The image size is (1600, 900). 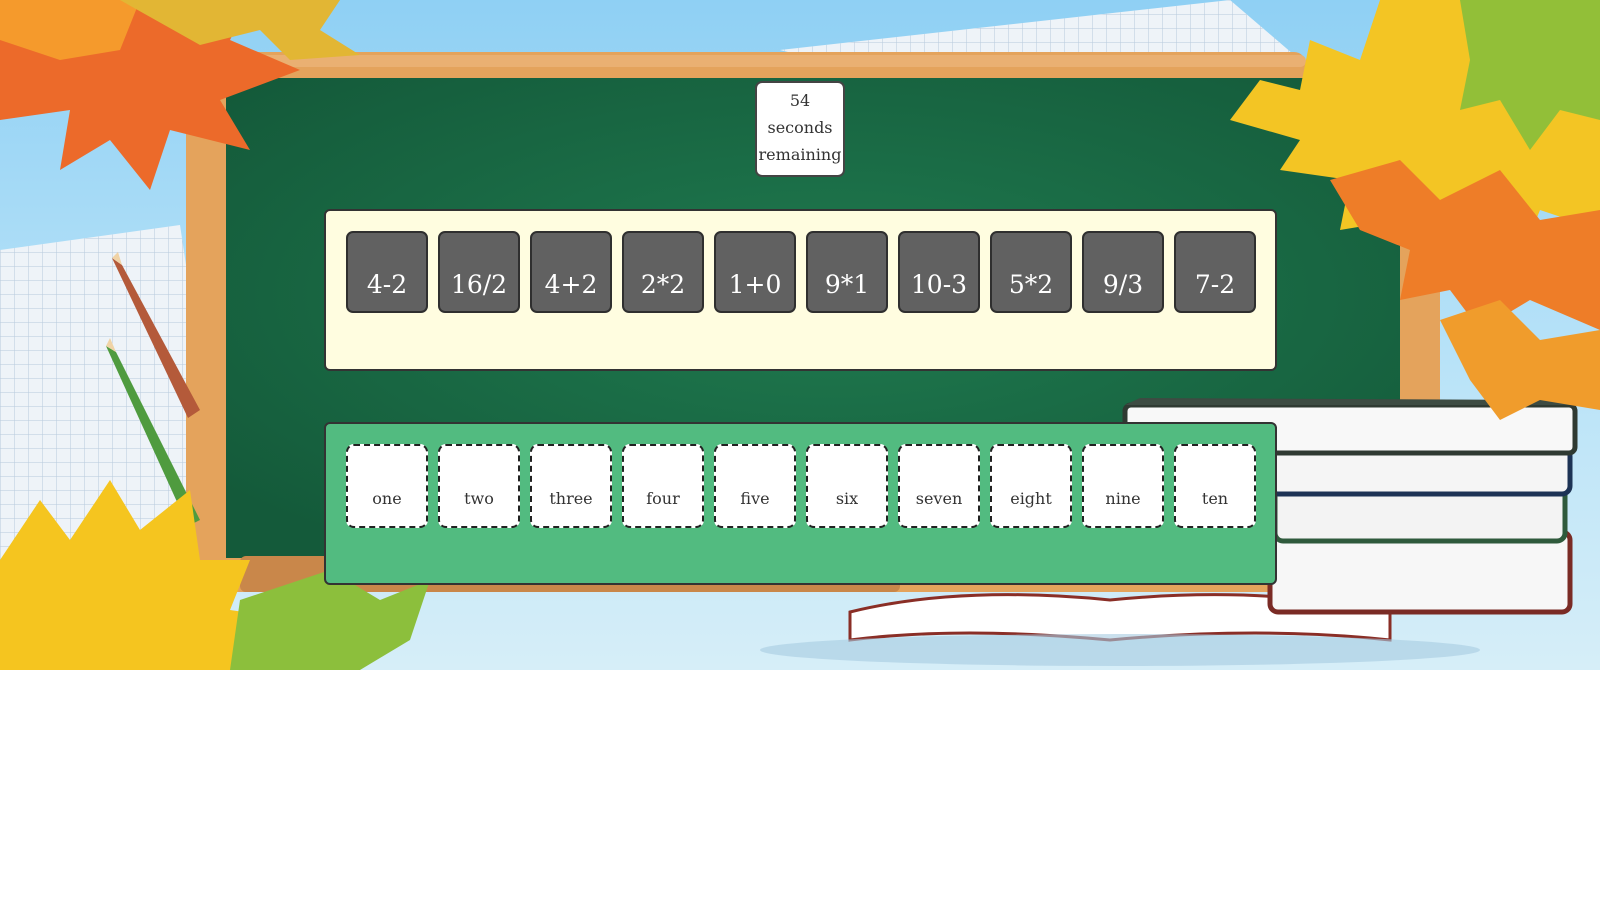 I want to click on answer-drop-slot: three, so click(x=571, y=486).